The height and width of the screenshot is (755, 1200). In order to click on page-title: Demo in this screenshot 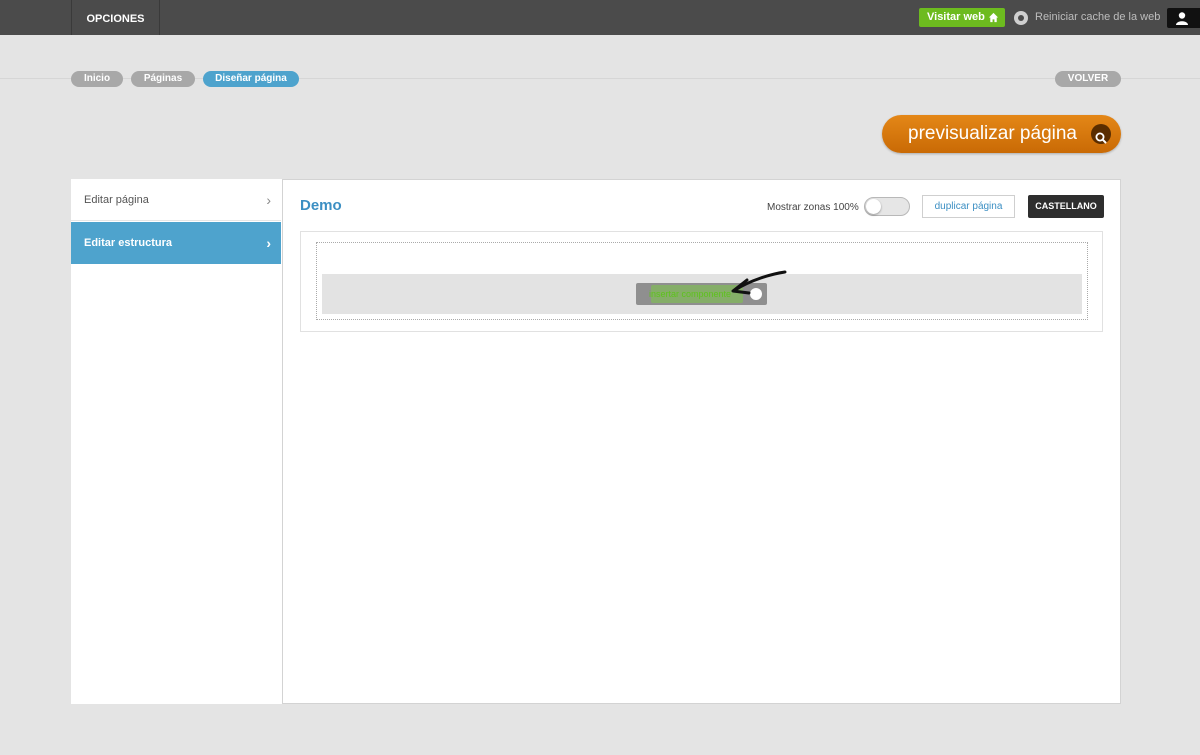, I will do `click(321, 205)`.